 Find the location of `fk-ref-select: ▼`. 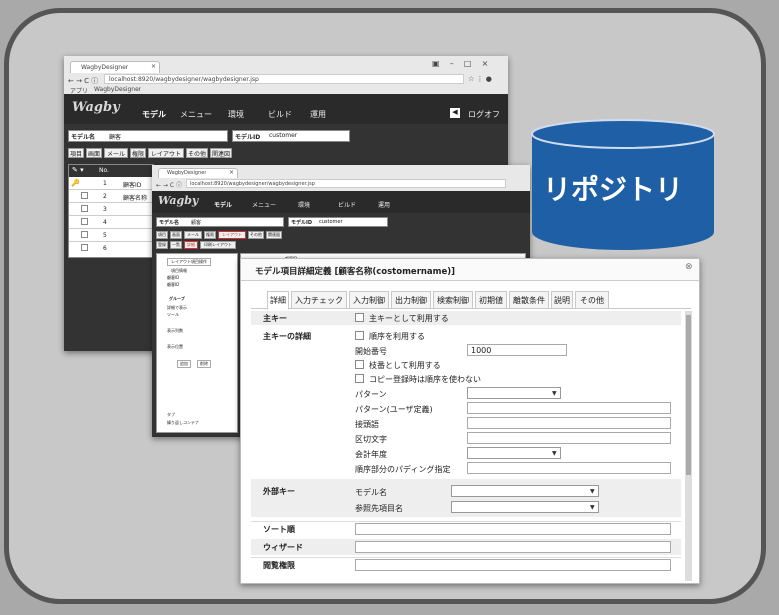

fk-ref-select: ▼ is located at coordinates (525, 507).